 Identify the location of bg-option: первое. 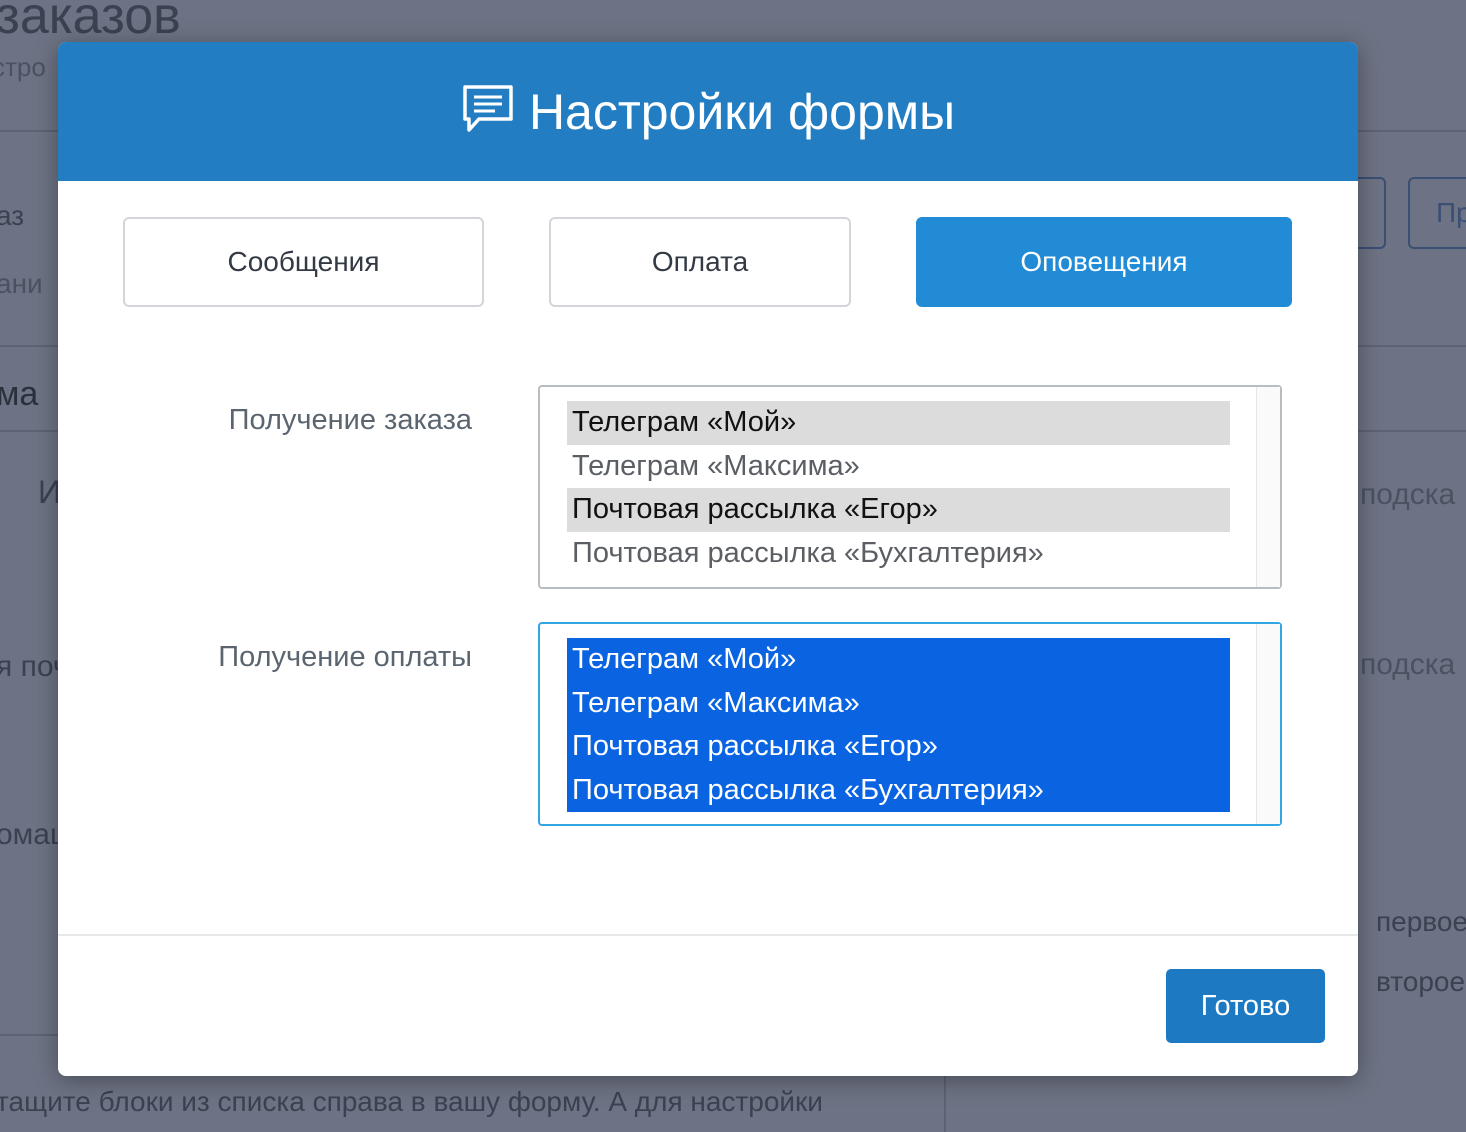
(1421, 921).